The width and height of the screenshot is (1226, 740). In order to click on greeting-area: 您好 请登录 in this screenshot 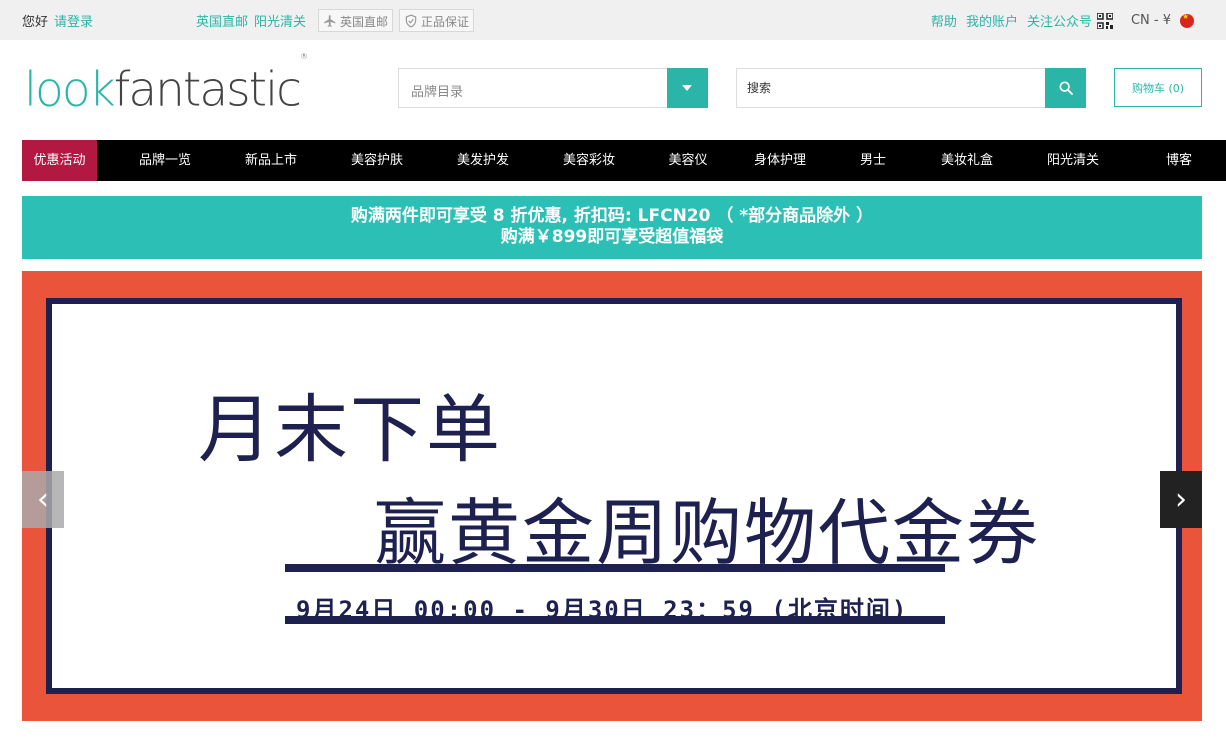, I will do `click(57, 20)`.